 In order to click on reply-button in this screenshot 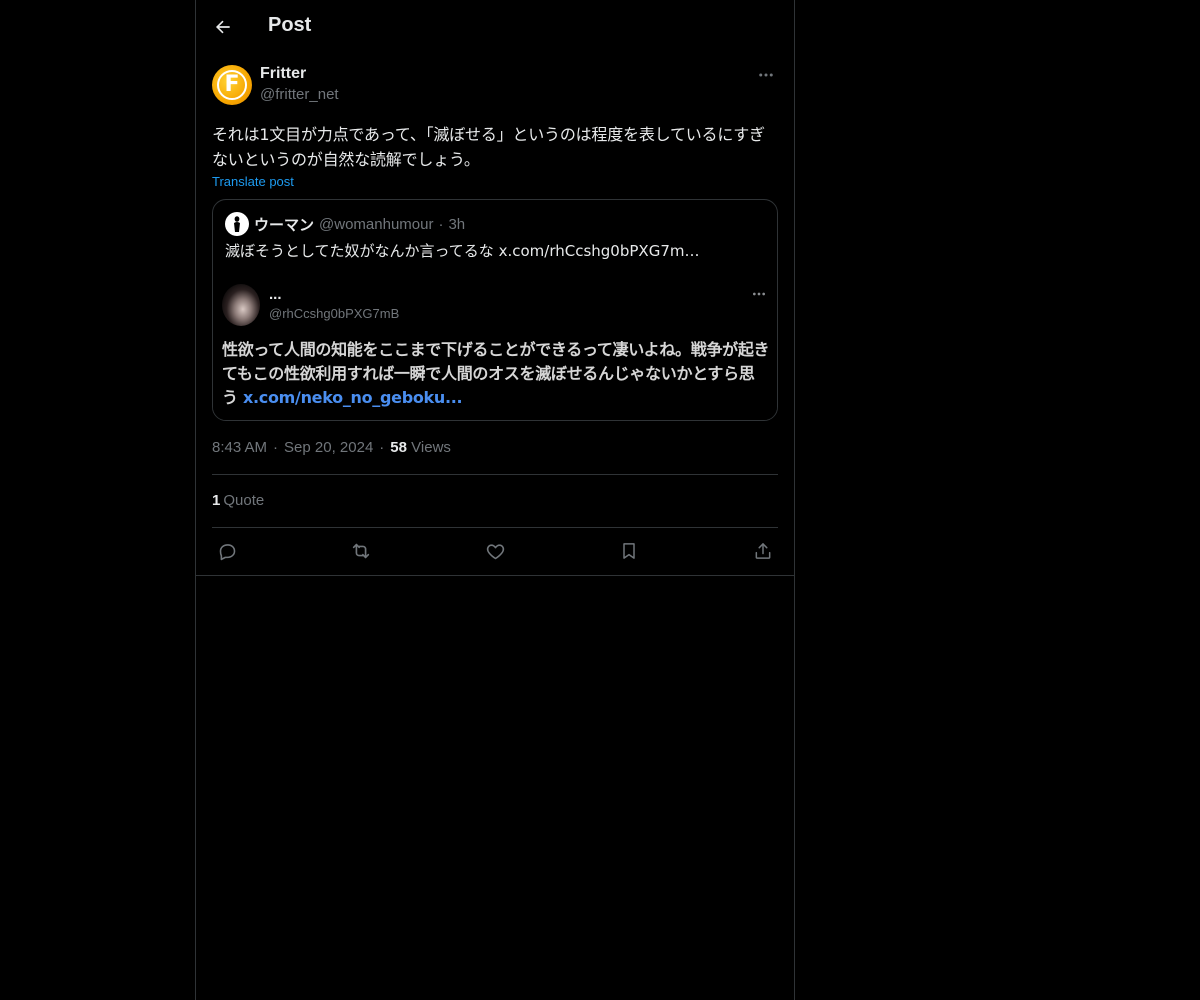, I will do `click(227, 551)`.